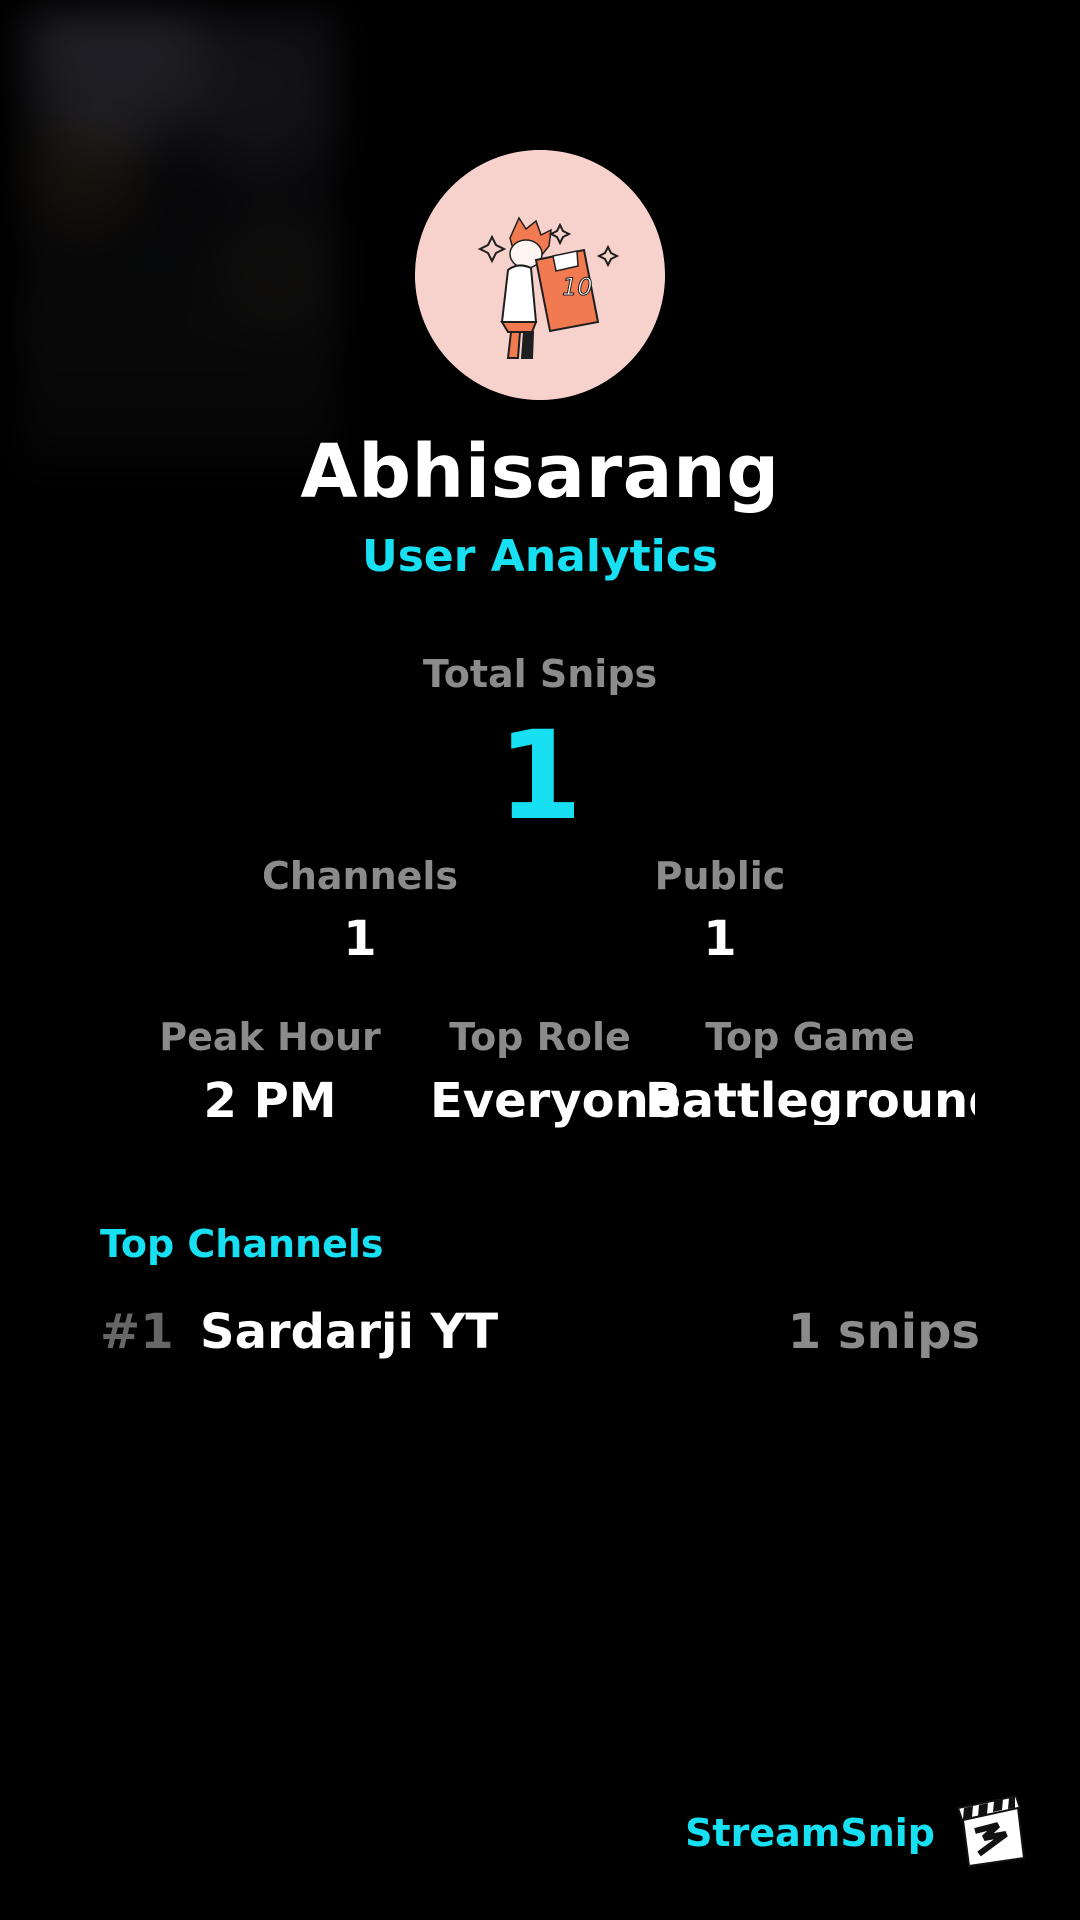 This screenshot has width=1080, height=1920. What do you see at coordinates (720, 876) in the screenshot?
I see `public-label: Public` at bounding box center [720, 876].